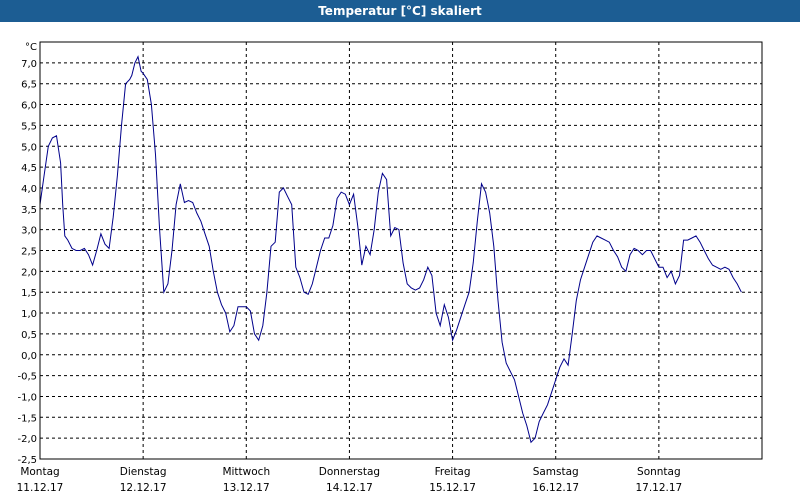 This screenshot has height=500, width=800. I want to click on y-tick-label: 5,5, so click(29, 126).